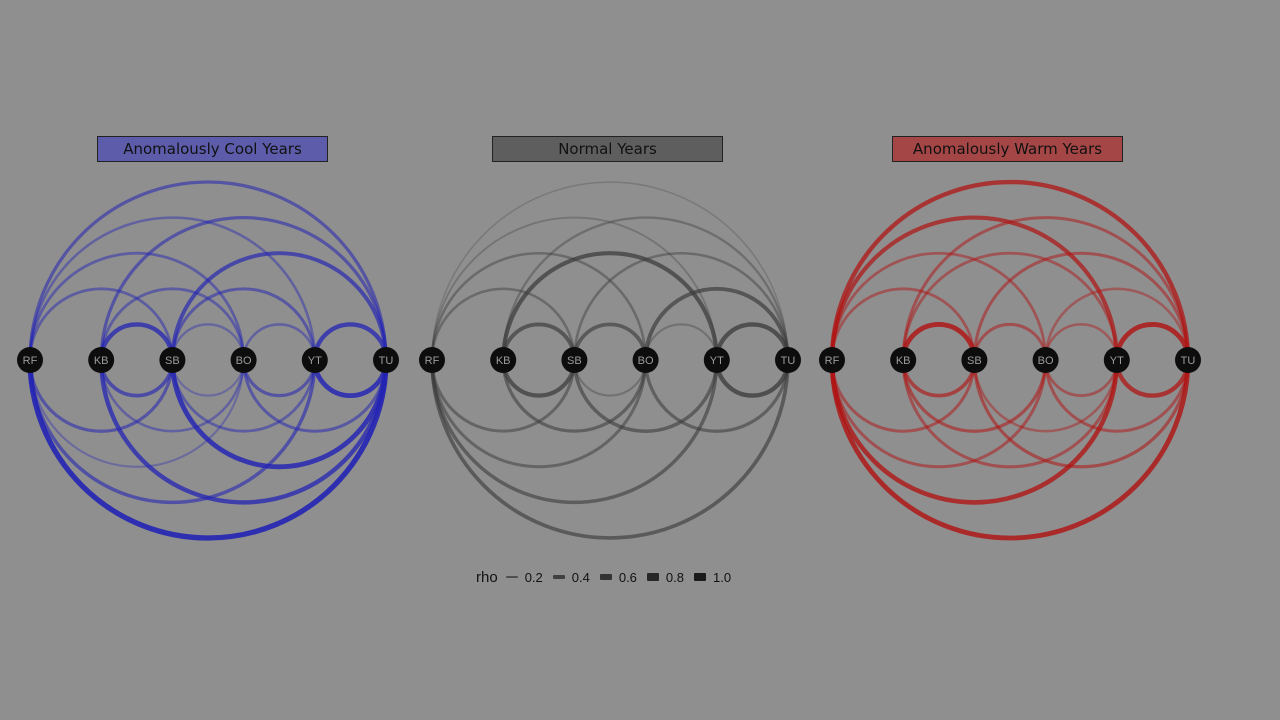 The image size is (1280, 720). I want to click on legend-label-1: 0.2, so click(533, 577).